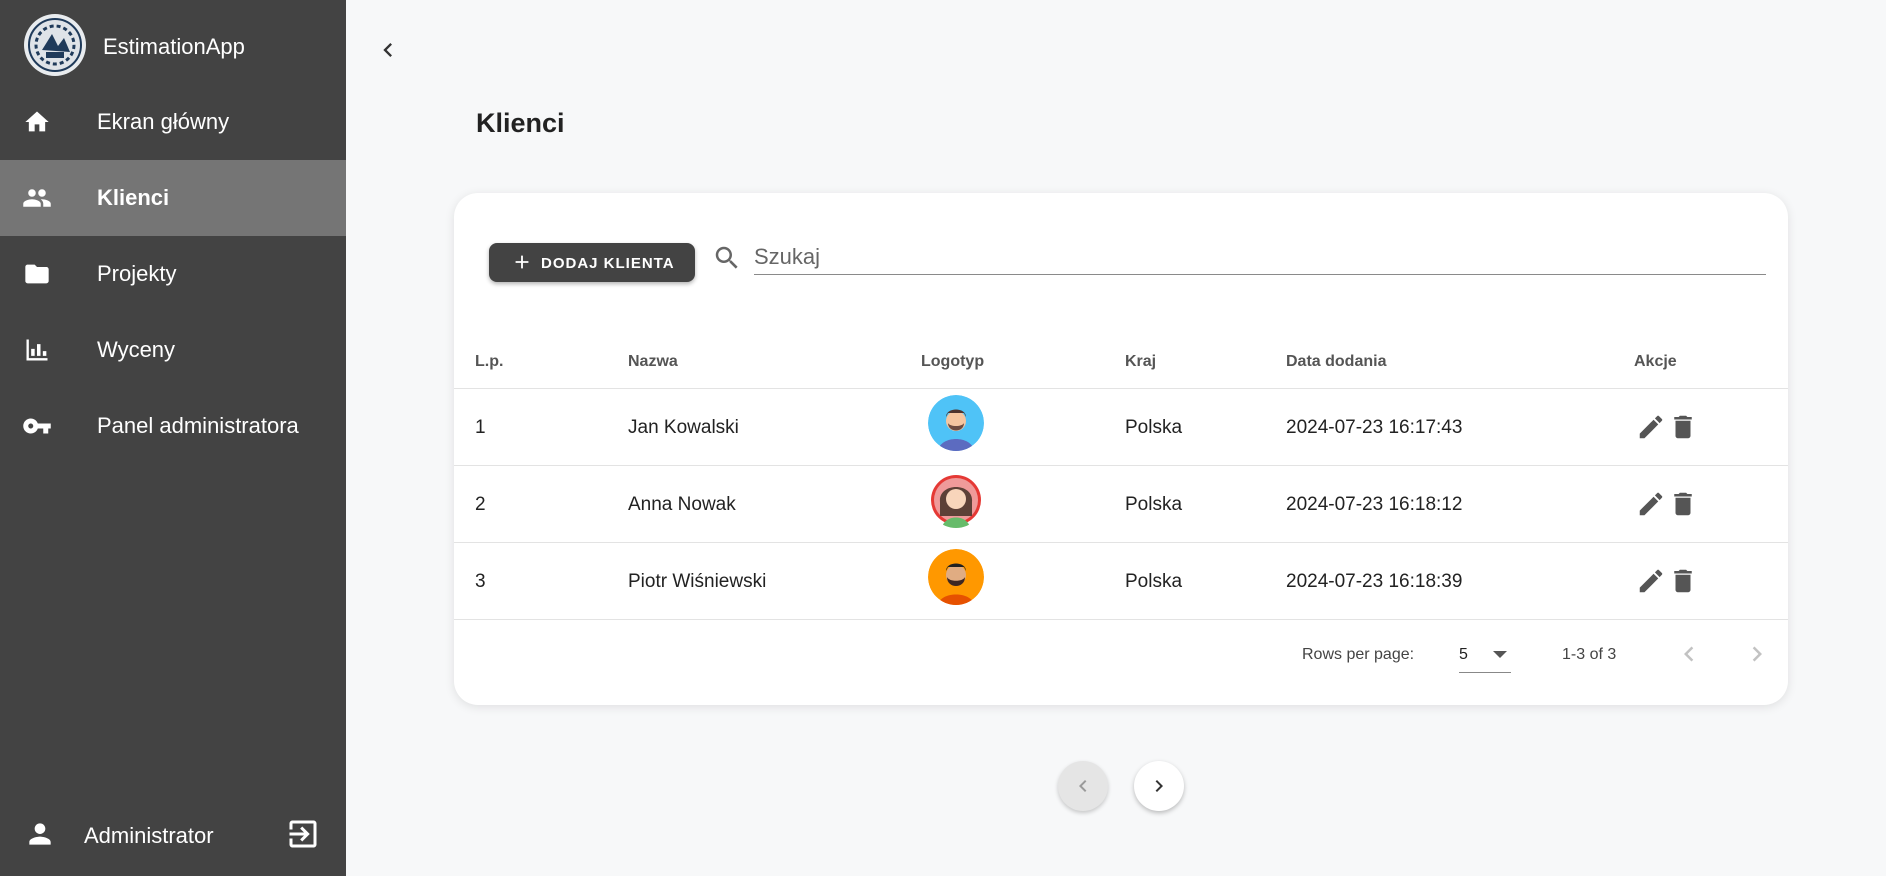 Image resolution: width=1886 pixels, height=876 pixels. I want to click on row-date: 2024-07-23 16:17:43, so click(1374, 427).